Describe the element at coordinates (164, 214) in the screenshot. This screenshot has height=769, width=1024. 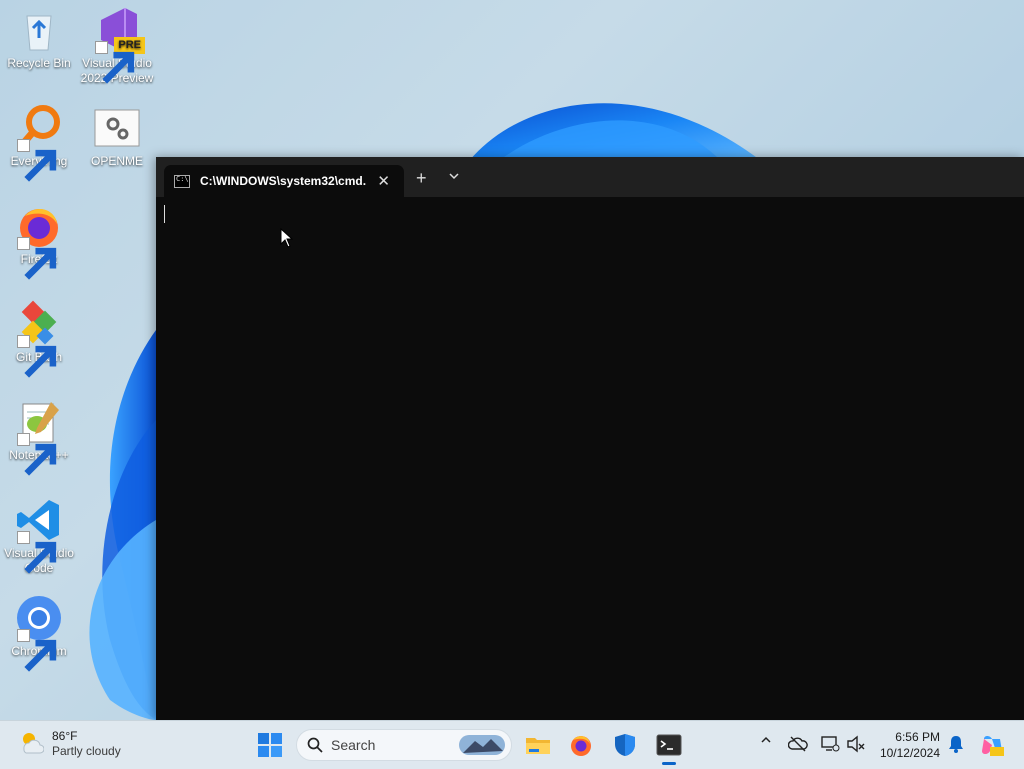
I see `text-cursor` at that location.